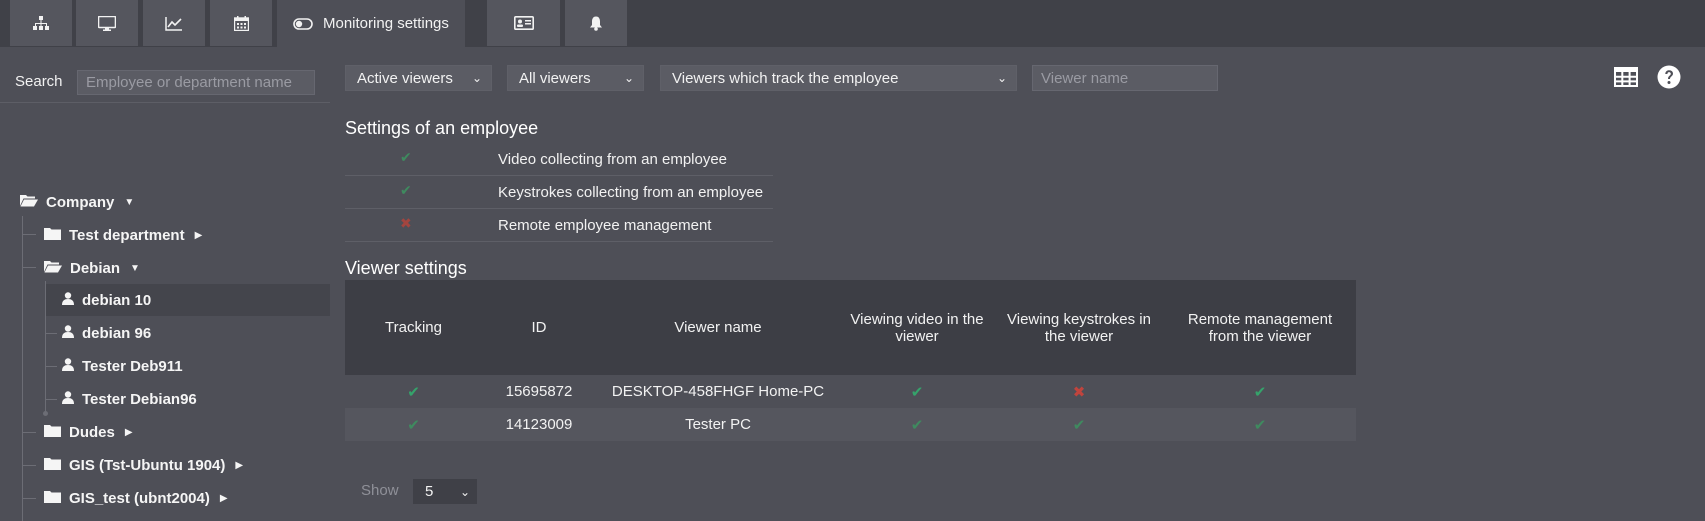 The width and height of the screenshot is (1705, 521). Describe the element at coordinates (1260, 328) in the screenshot. I see `column-header-remote-management: Remote management from the viewer` at that location.